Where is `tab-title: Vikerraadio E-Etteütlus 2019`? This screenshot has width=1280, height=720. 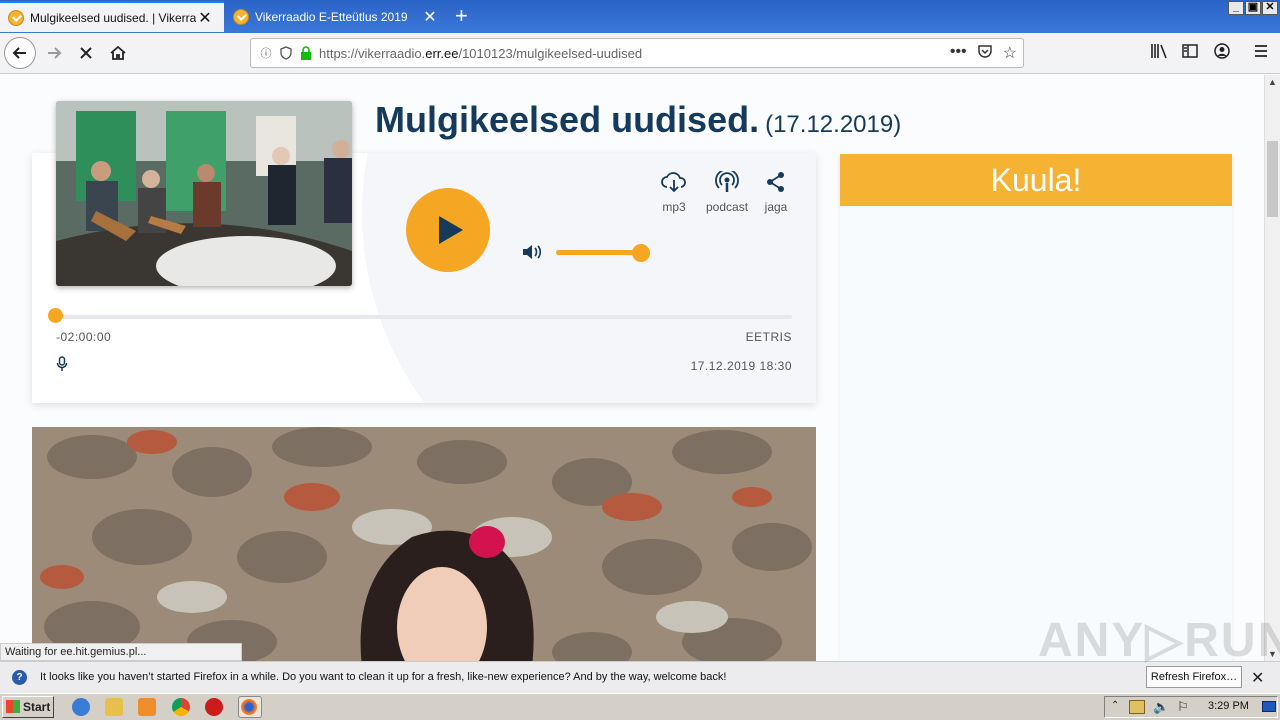 tab-title: Vikerraadio E-Etteütlus 2019 is located at coordinates (331, 16).